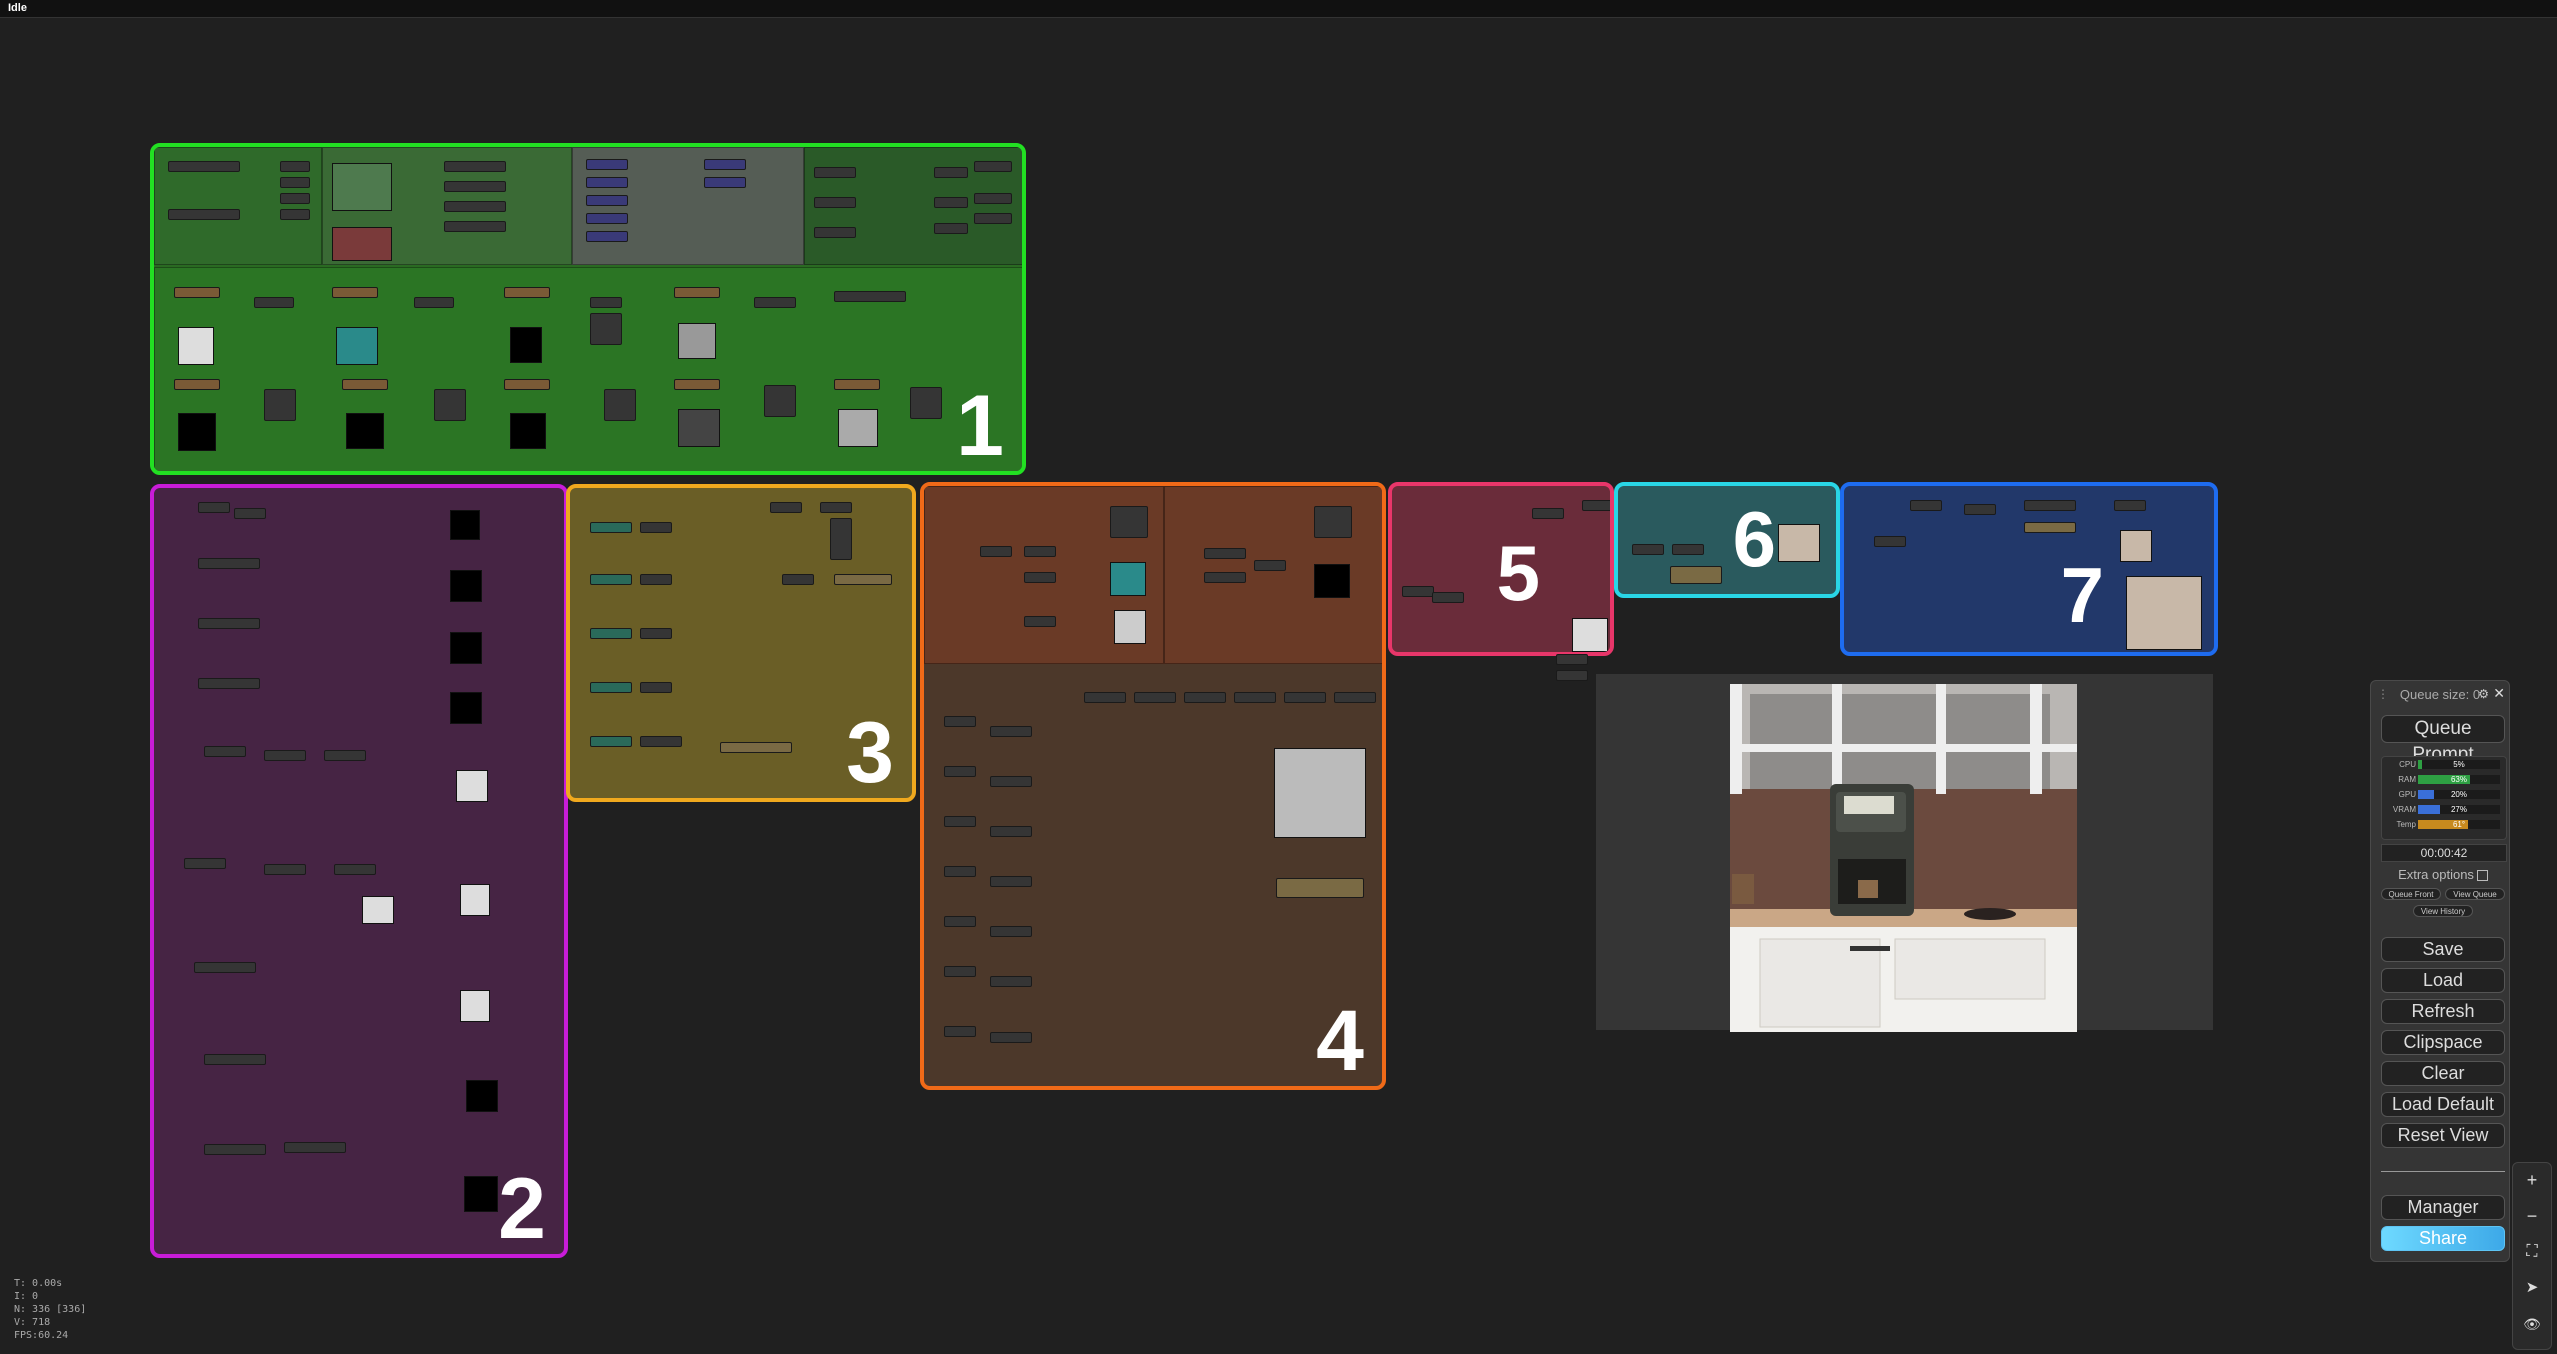 This screenshot has height=1354, width=2557. I want to click on canvas-toolbar: + − ⛶ ➤ 👁, so click(2532, 1256).